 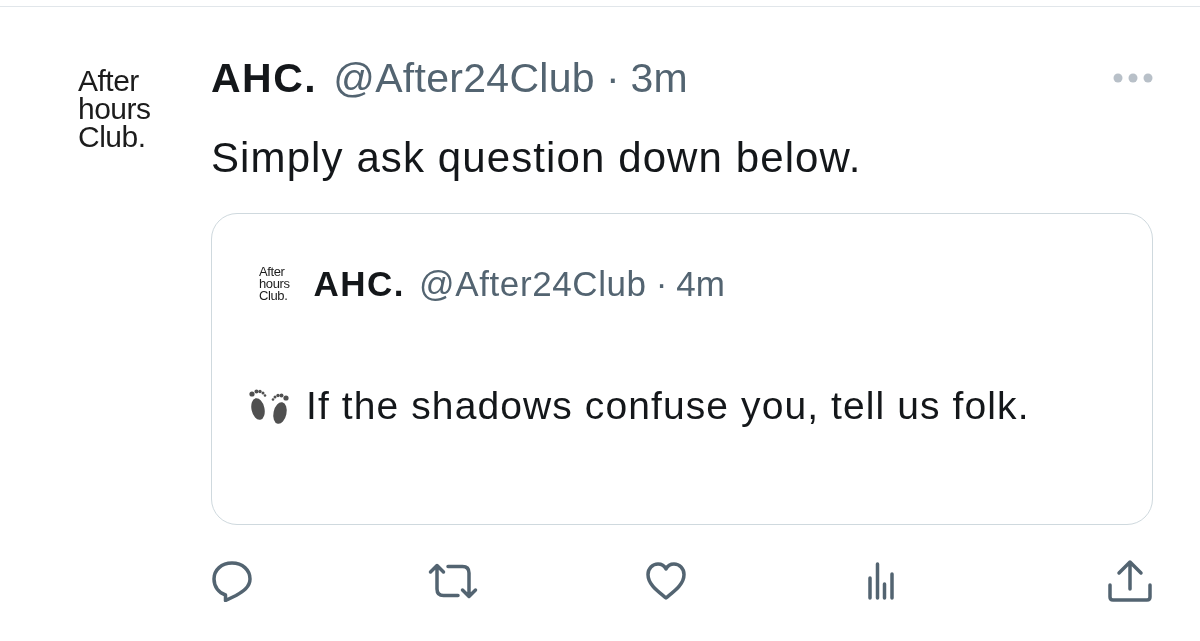 What do you see at coordinates (232, 581) in the screenshot?
I see `reply-icon` at bounding box center [232, 581].